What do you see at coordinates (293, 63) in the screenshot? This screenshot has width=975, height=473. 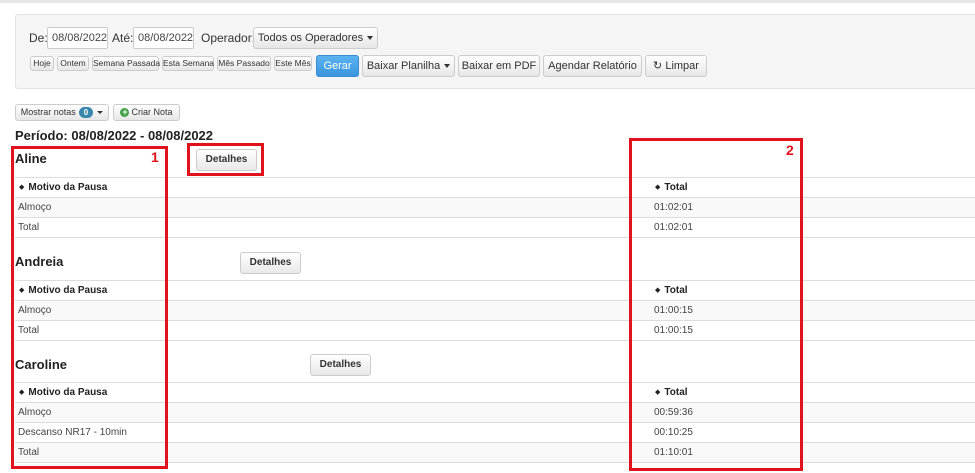 I see `range-este-mes-button: Este Mês` at bounding box center [293, 63].